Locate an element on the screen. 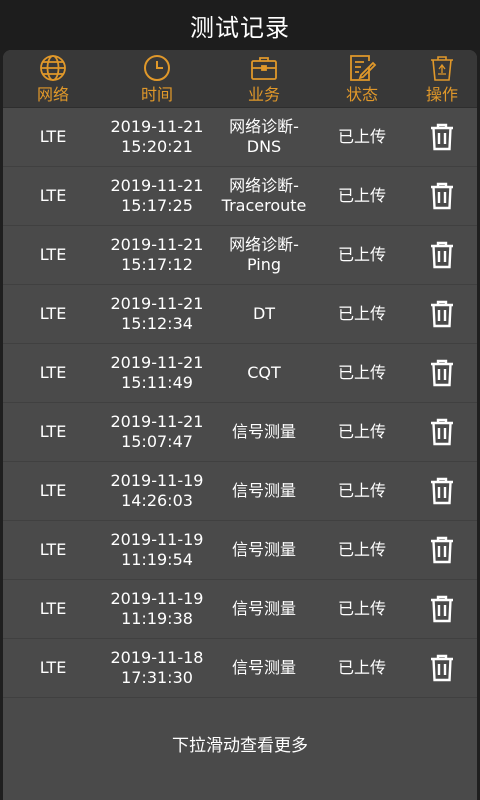 The height and width of the screenshot is (800, 480). record-datetime: 2019-11-19 11:19:54 is located at coordinates (157, 550).